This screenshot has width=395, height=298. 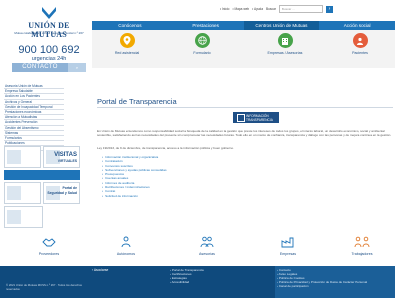 I want to click on audience-autonomos: Autónomos, so click(x=126, y=246).